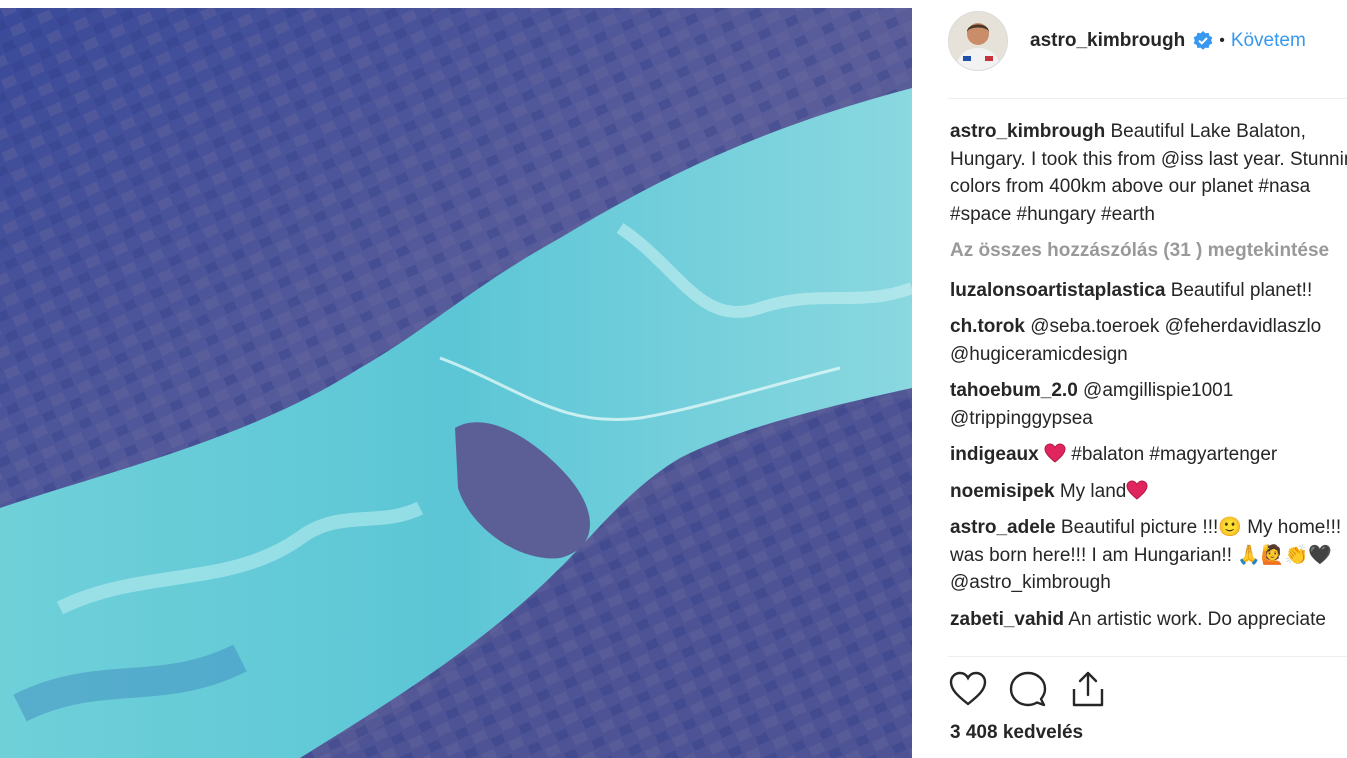 This screenshot has height=758, width=1347. Describe the element at coordinates (1268, 41) in the screenshot. I see `follow-button: Követem` at that location.